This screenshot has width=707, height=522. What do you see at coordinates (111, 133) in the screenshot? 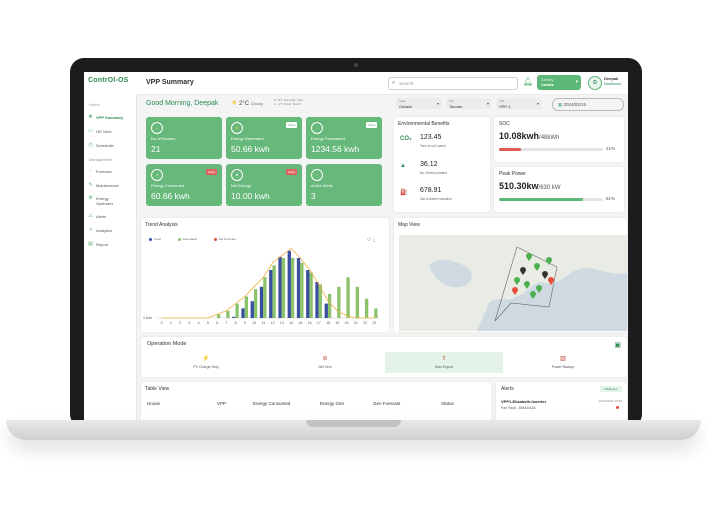
I see `sidebar-item-hd-view: ▭ HD View` at bounding box center [111, 133].